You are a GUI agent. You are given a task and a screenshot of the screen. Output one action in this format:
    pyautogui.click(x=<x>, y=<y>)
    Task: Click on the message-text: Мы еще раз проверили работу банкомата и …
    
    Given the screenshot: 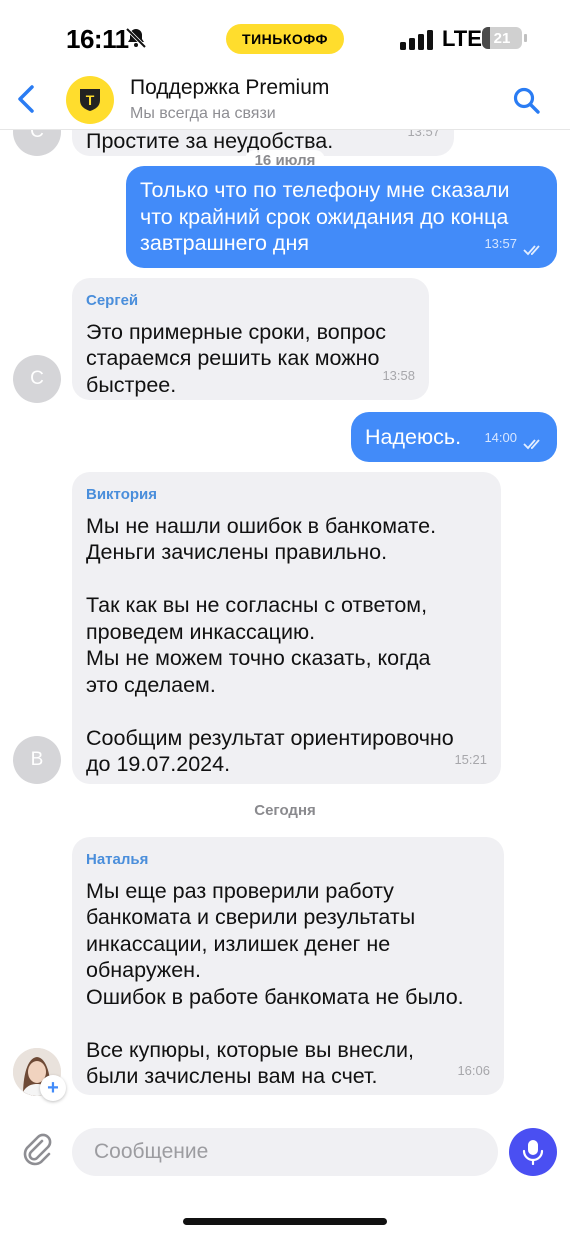 What is the action you would take?
    pyautogui.click(x=275, y=983)
    